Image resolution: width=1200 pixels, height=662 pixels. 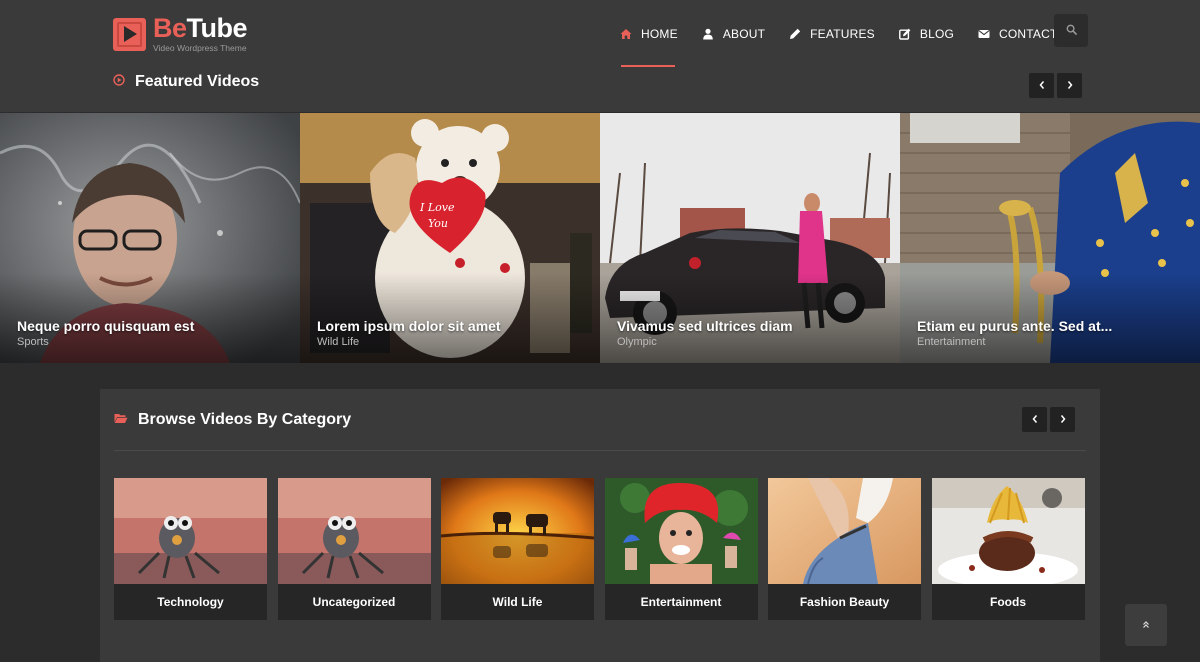 I want to click on logo-name: BeTube, so click(x=200, y=28).